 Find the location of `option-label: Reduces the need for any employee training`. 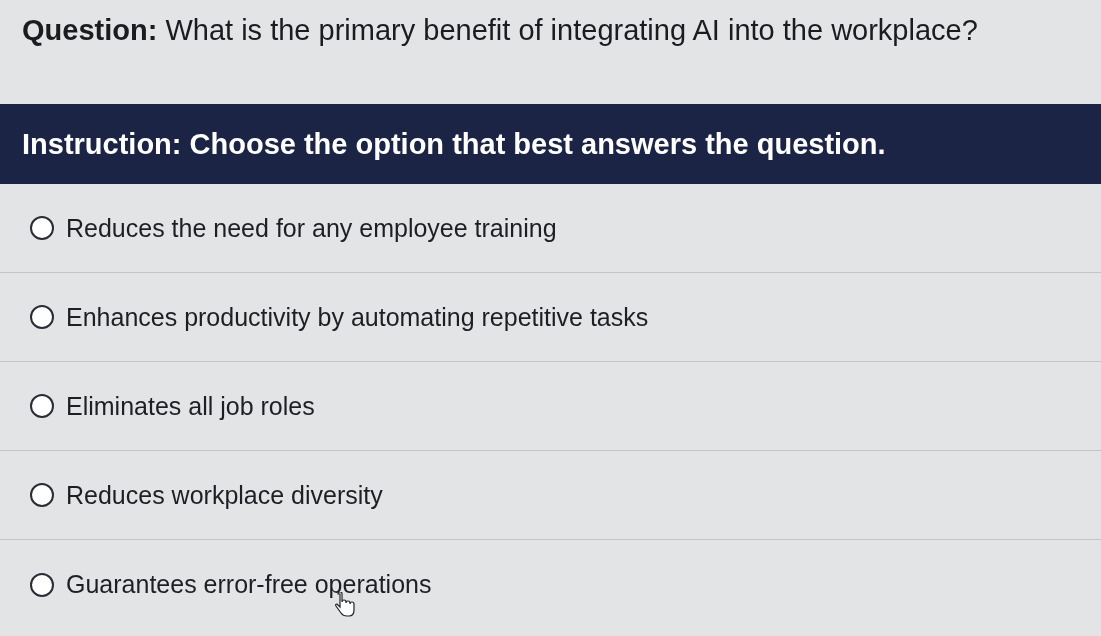

option-label: Reduces the need for any employee training is located at coordinates (311, 228).